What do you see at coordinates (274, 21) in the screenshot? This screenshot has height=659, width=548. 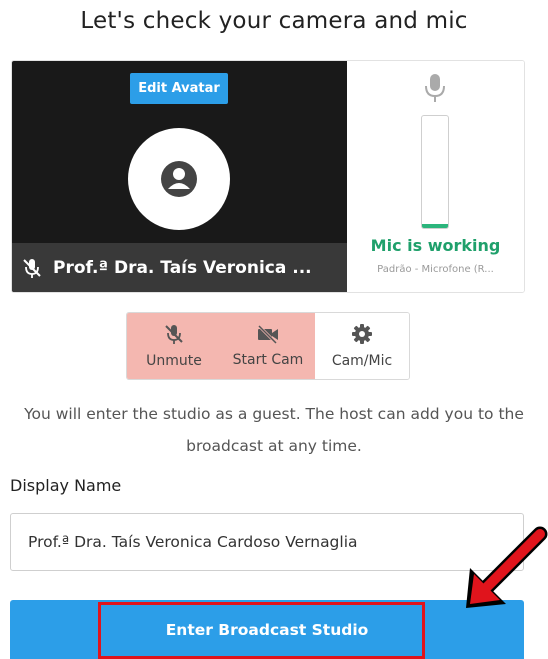 I see `page-title: Let's check your camera and mic` at bounding box center [274, 21].